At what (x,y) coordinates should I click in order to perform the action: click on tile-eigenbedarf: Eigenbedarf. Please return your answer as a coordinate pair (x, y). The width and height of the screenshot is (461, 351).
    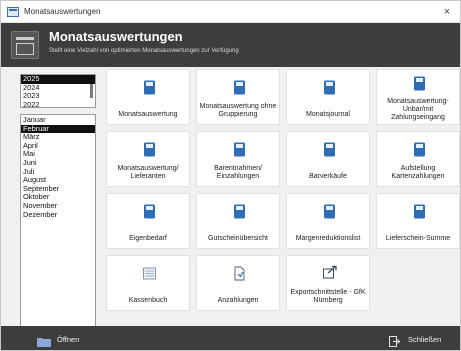
    Looking at the image, I should click on (148, 221).